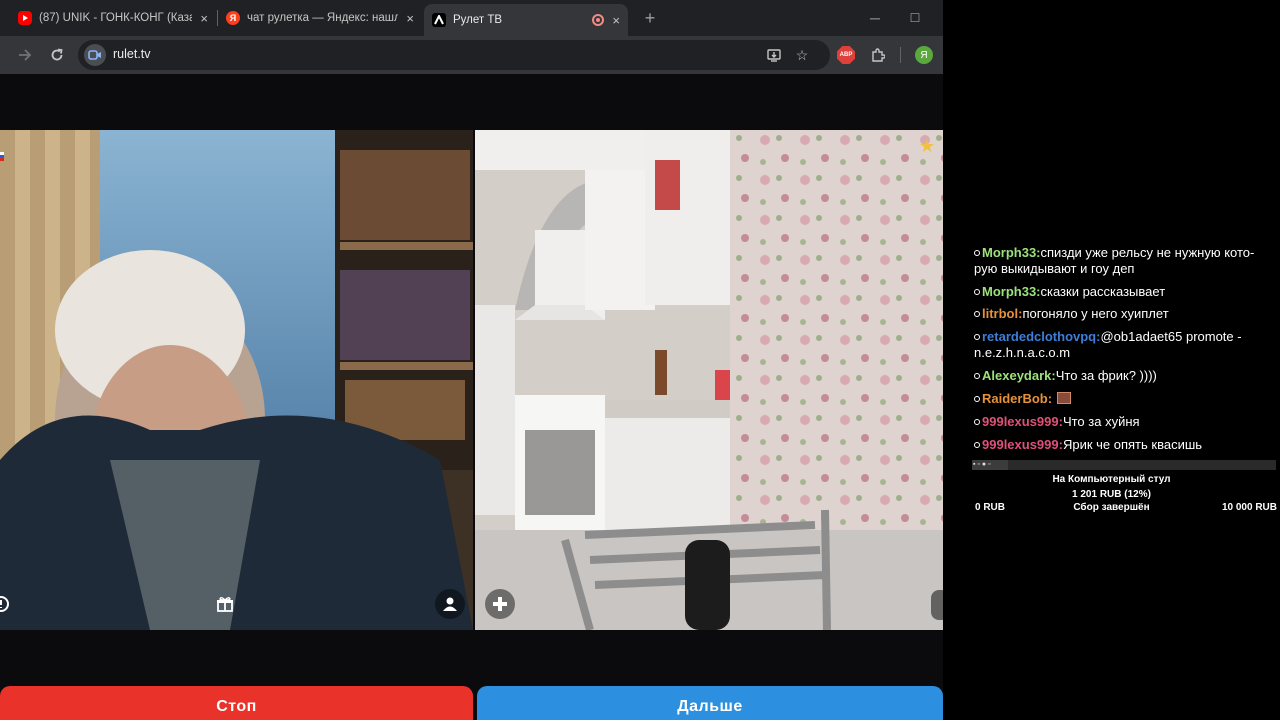  I want to click on chat-username: retardedclothovpq:, so click(1041, 336).